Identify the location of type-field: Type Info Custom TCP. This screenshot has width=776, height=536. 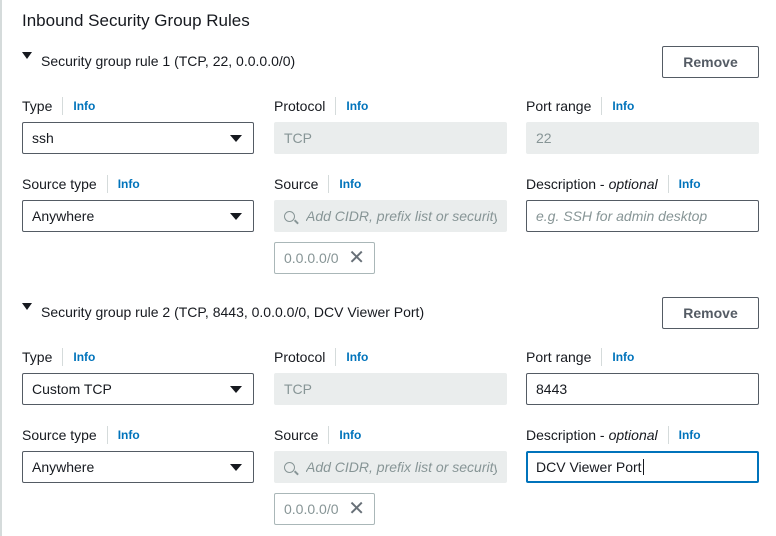
(138, 376).